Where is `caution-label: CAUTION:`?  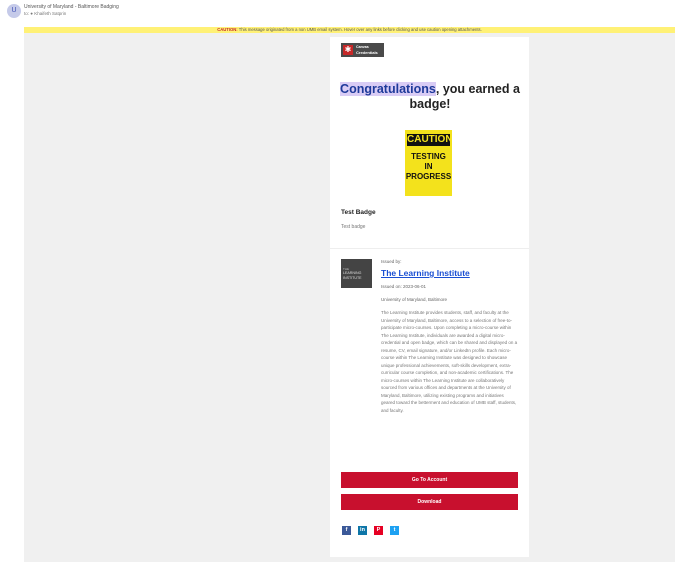 caution-label: CAUTION: is located at coordinates (227, 29).